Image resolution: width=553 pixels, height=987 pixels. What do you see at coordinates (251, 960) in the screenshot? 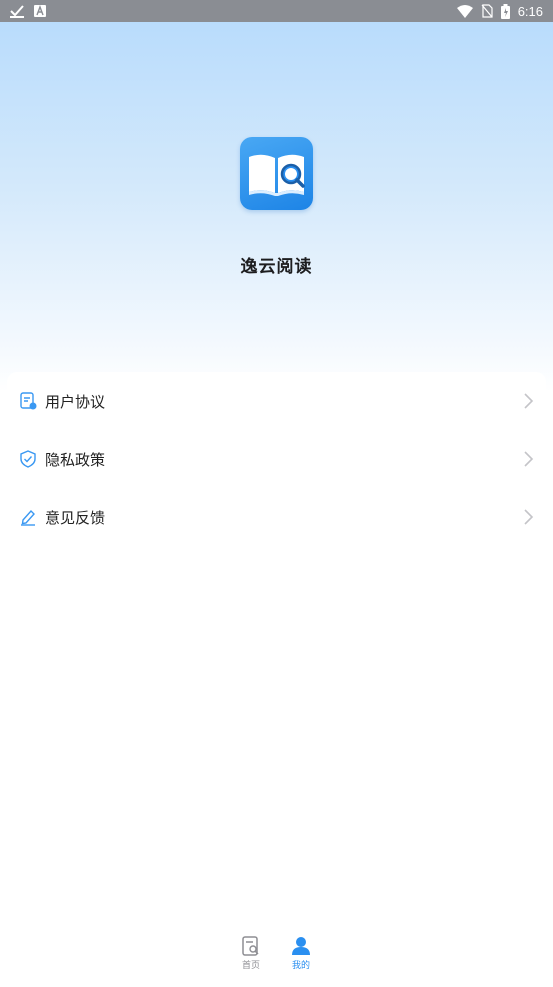
I see `tab-home: 首页` at bounding box center [251, 960].